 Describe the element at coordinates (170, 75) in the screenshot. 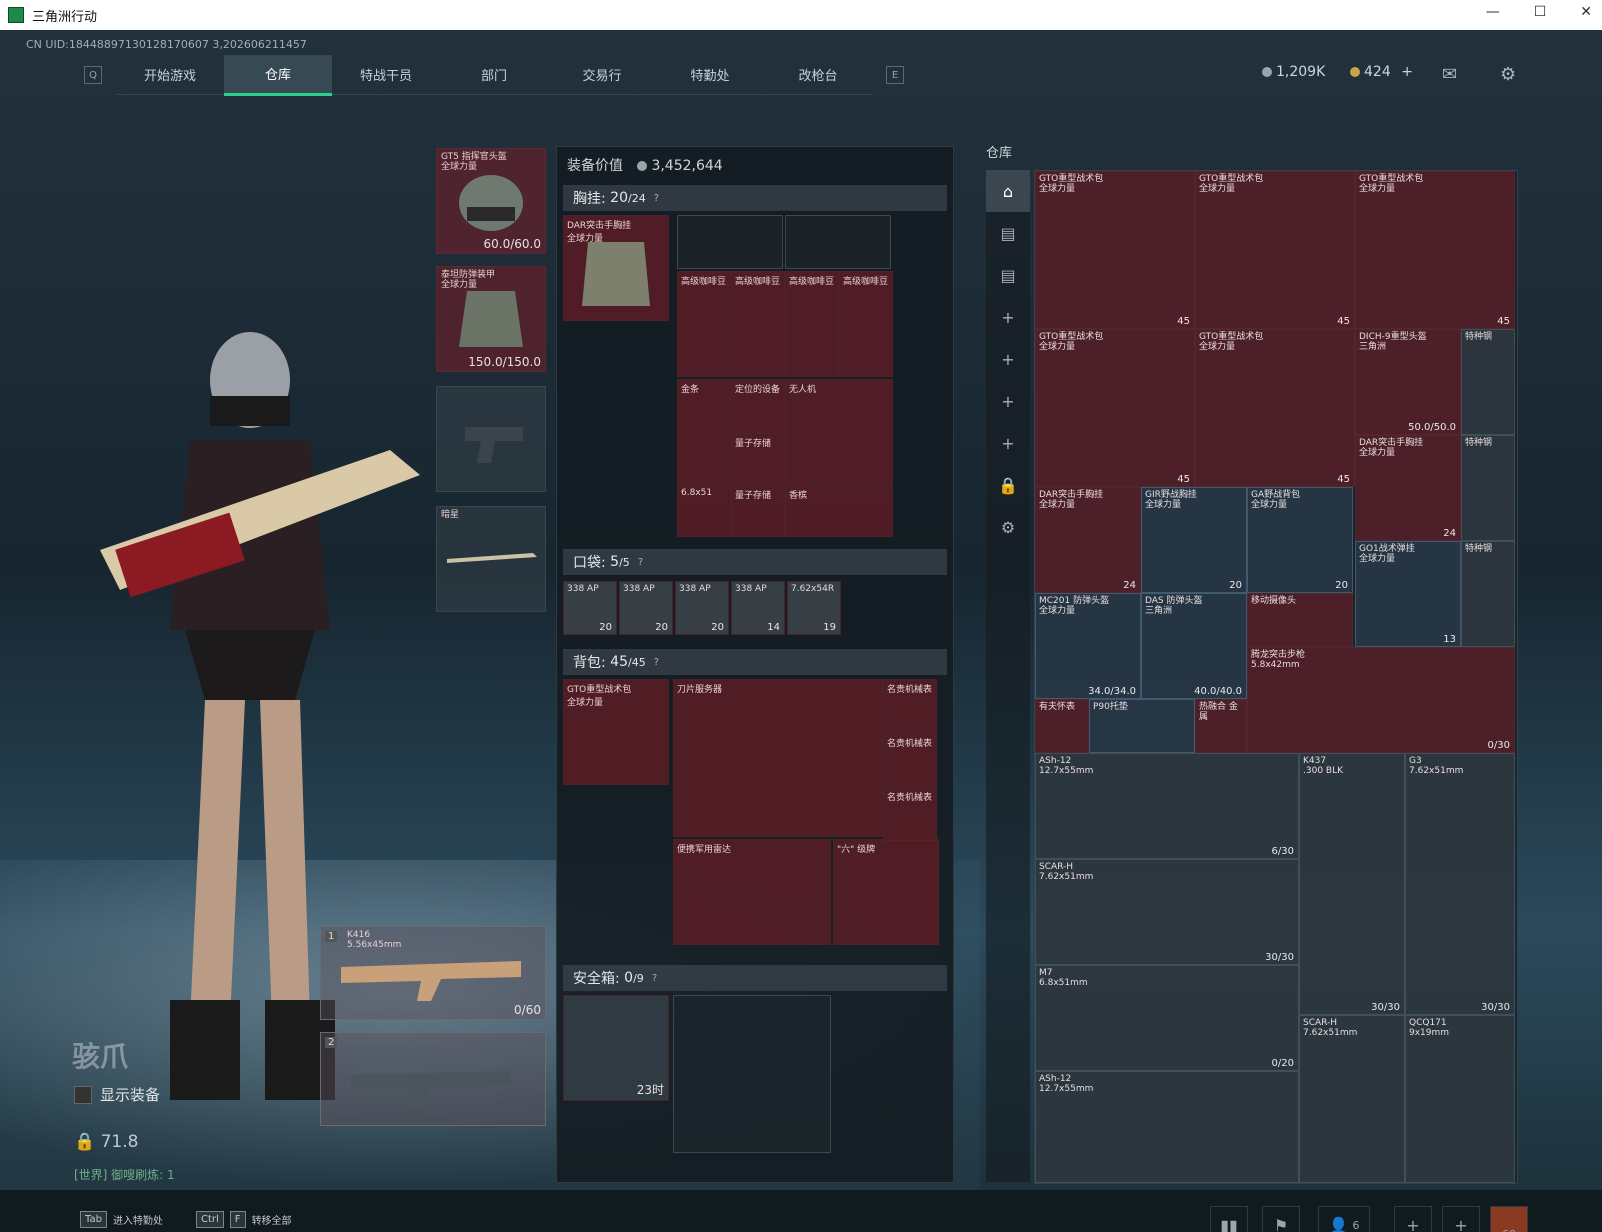

I see `tab-start-game: 开始游戏` at that location.